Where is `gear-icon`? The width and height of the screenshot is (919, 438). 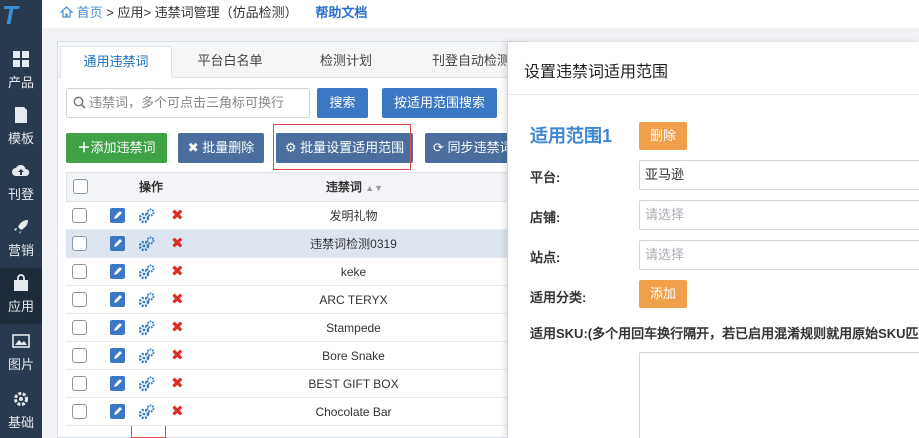 gear-icon is located at coordinates (21, 399).